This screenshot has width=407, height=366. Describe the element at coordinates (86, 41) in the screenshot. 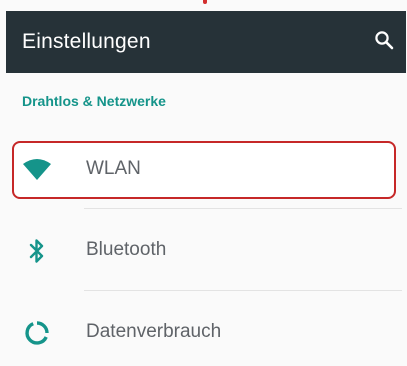

I see `page-title: Einstellungen` at that location.